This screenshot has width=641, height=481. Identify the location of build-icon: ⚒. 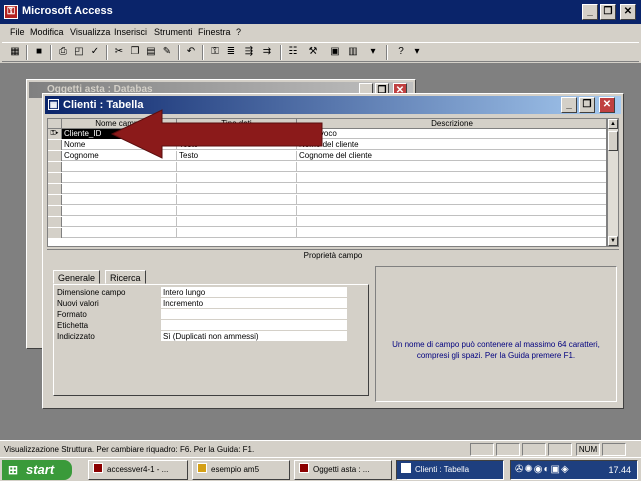
(313, 52).